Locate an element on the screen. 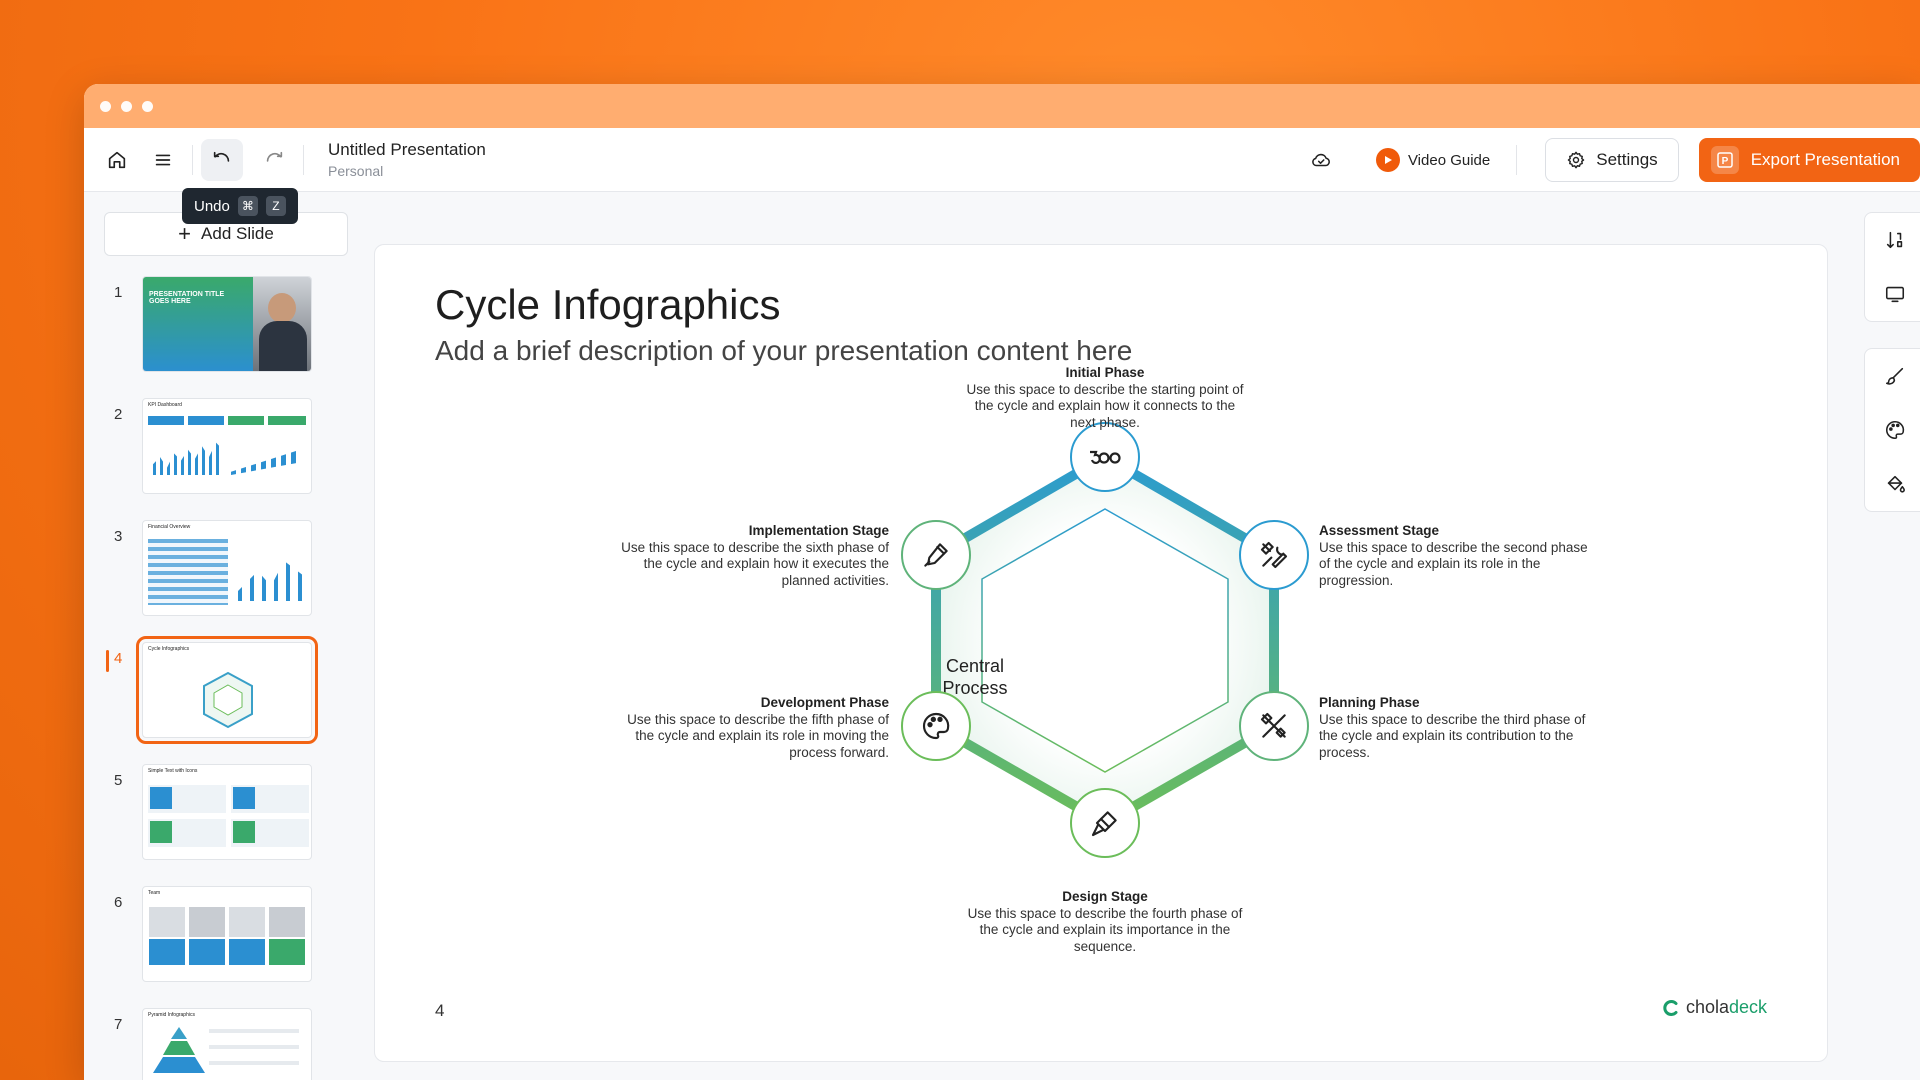 The width and height of the screenshot is (1920, 1080). window-titlebar is located at coordinates (1002, 106).